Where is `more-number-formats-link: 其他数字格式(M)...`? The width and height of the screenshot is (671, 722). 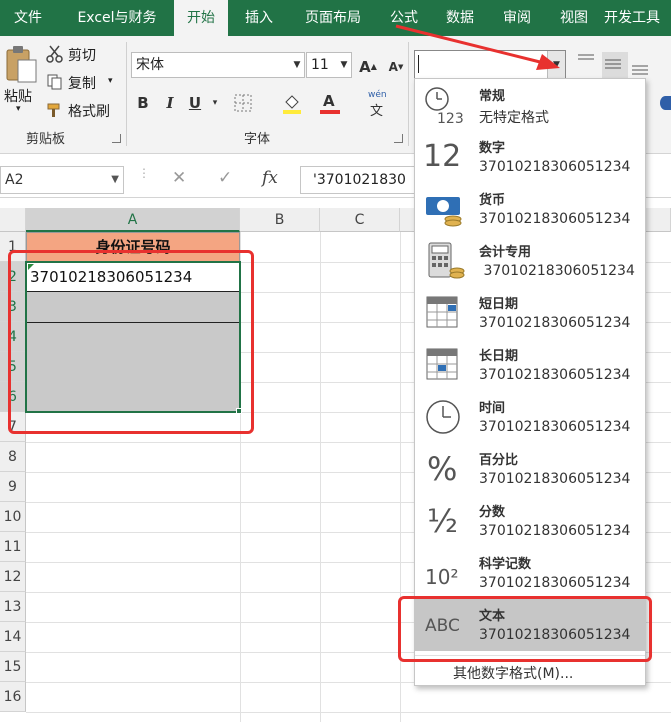
more-number-formats-link: 其他数字格式(M)... is located at coordinates (513, 673).